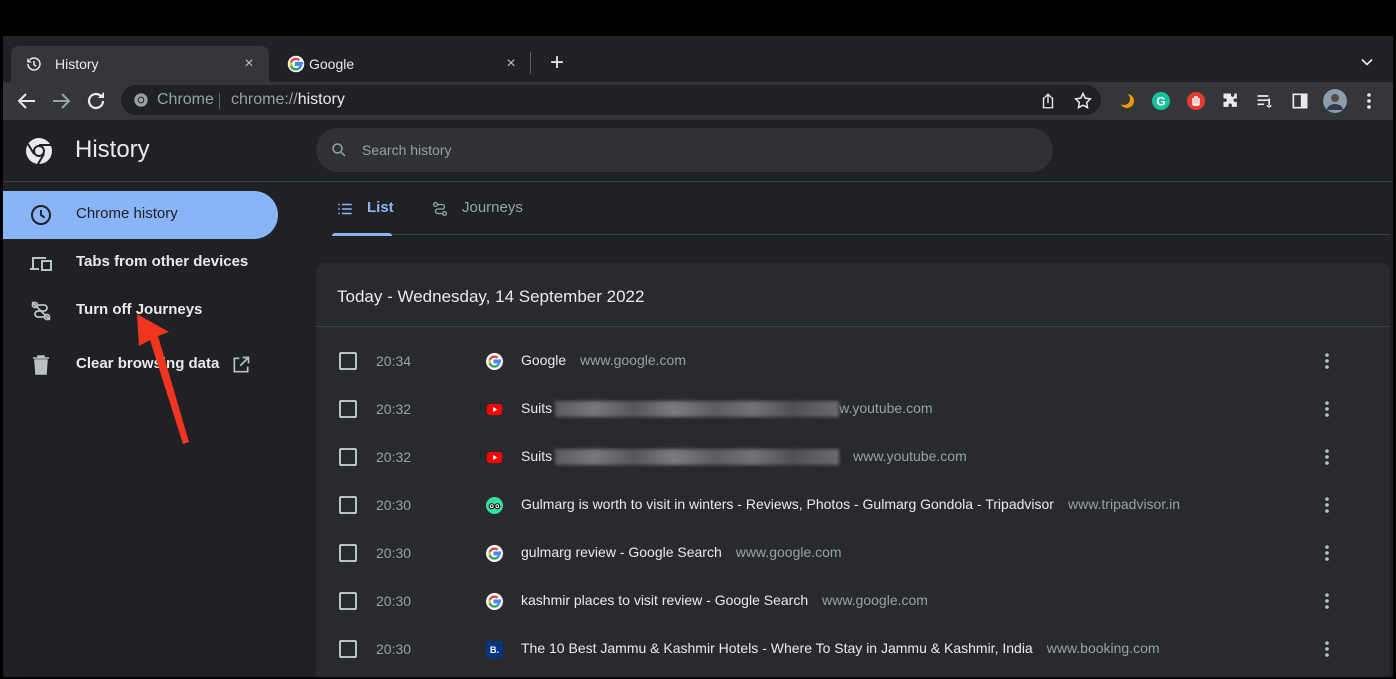 Image resolution: width=1396 pixels, height=679 pixels. What do you see at coordinates (140, 64) in the screenshot?
I see `tab-history: History ×` at bounding box center [140, 64].